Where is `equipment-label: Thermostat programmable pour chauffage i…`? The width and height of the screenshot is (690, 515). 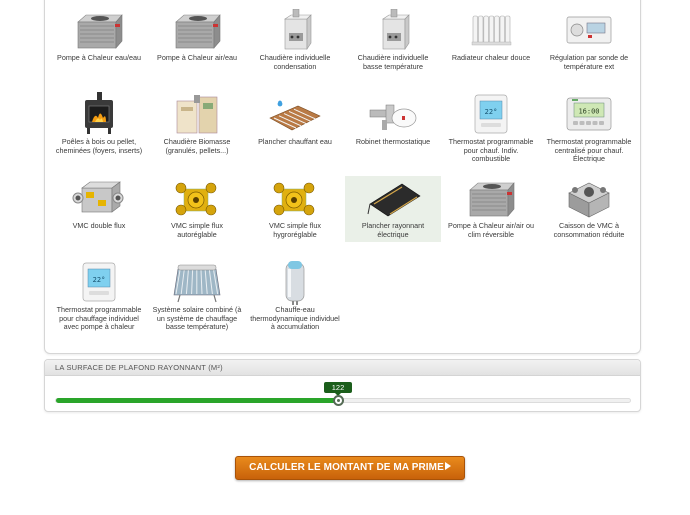 equipment-label: Thermostat programmable pour chauffage i… is located at coordinates (99, 318).